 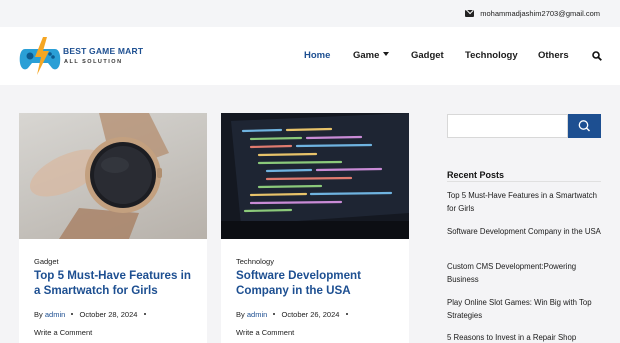 I want to click on nav-game: Game, so click(x=371, y=55).